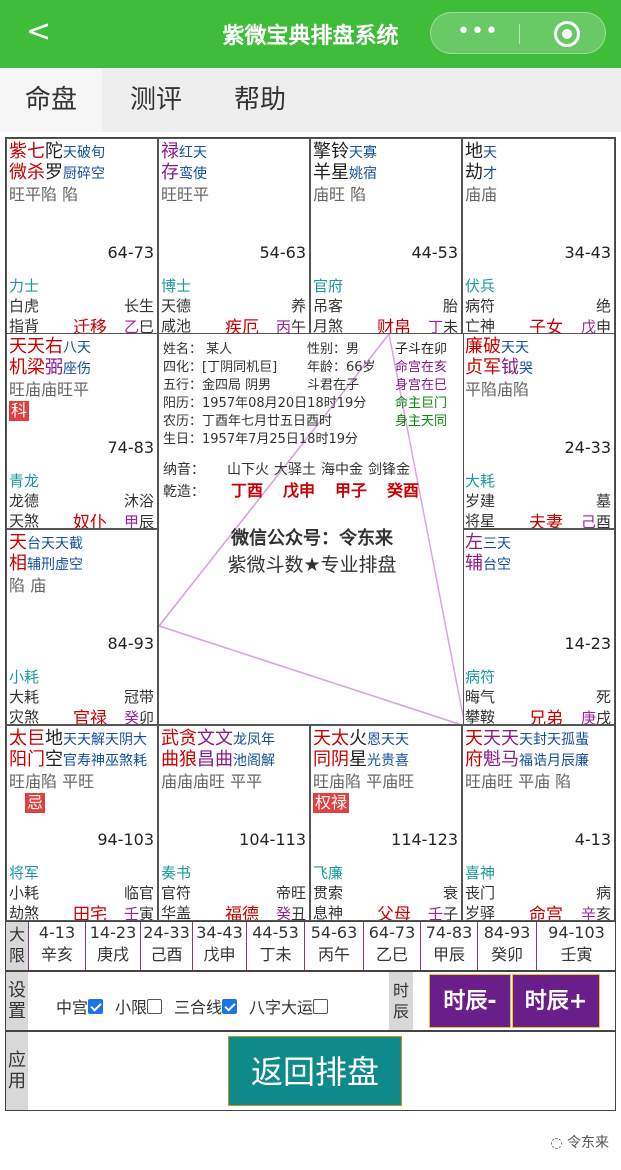 The width and height of the screenshot is (621, 1170). Describe the element at coordinates (206, 1007) in the screenshot. I see `option-2: 三合线` at that location.